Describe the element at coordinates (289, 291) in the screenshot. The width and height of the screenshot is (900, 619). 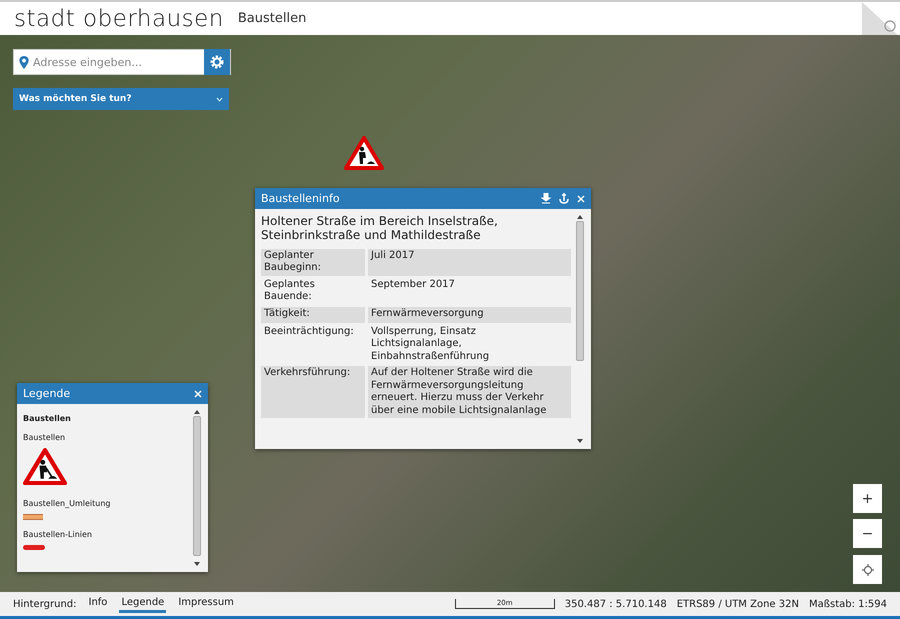
I see `field-label: Geplantes Bauende:` at that location.